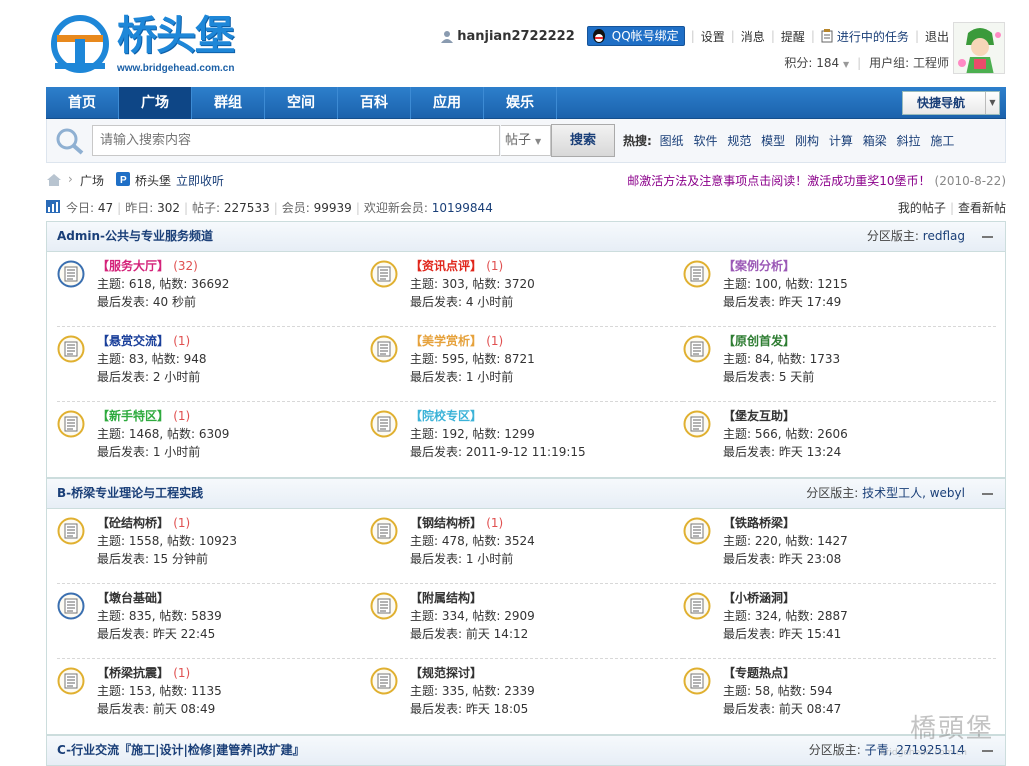  I want to click on board-name-link: 【桥梁抗震】, so click(133, 673).